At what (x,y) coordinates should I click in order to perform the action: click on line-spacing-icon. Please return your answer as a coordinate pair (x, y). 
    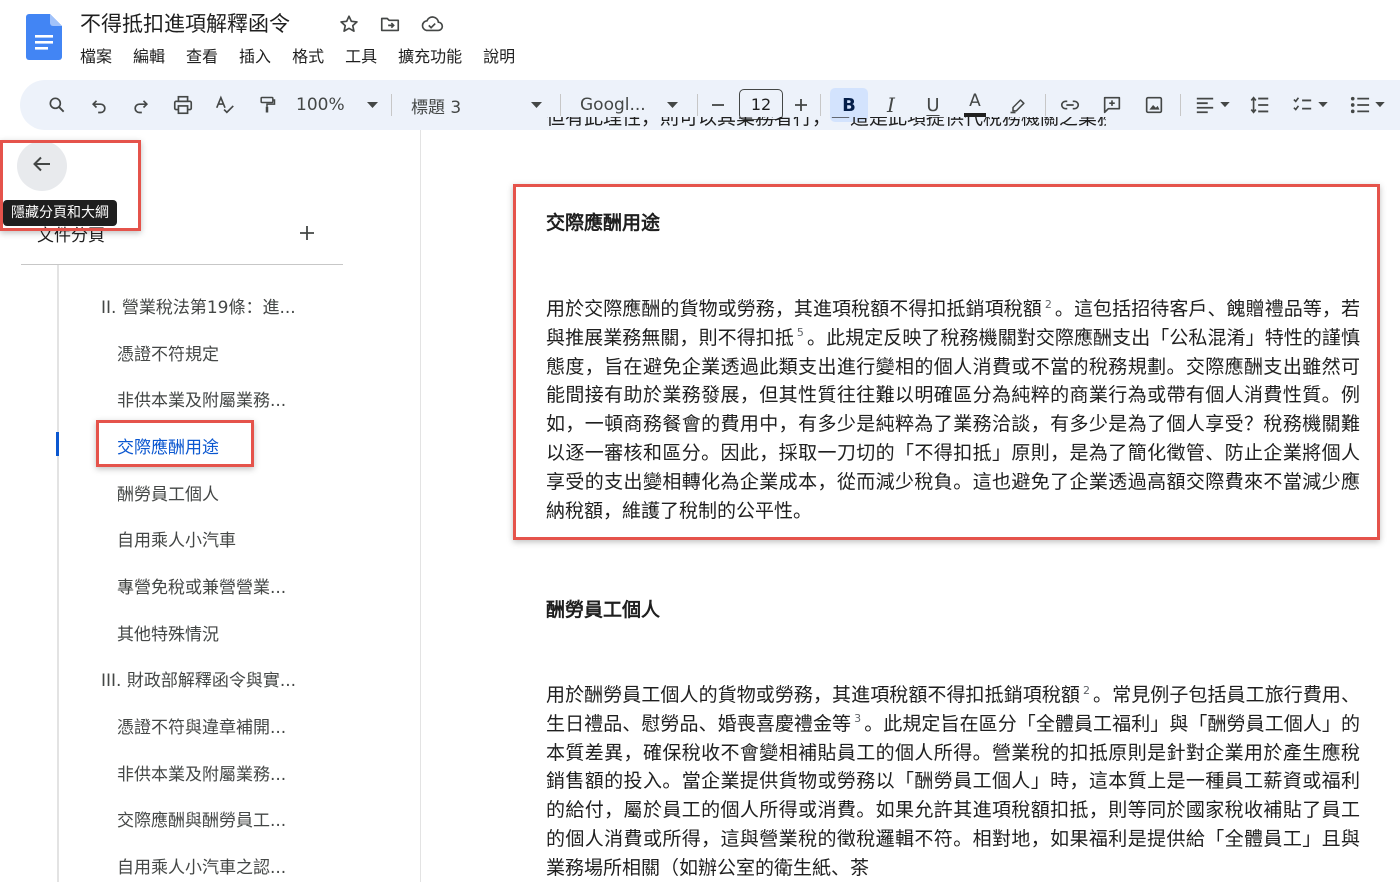
    Looking at the image, I should click on (1260, 105).